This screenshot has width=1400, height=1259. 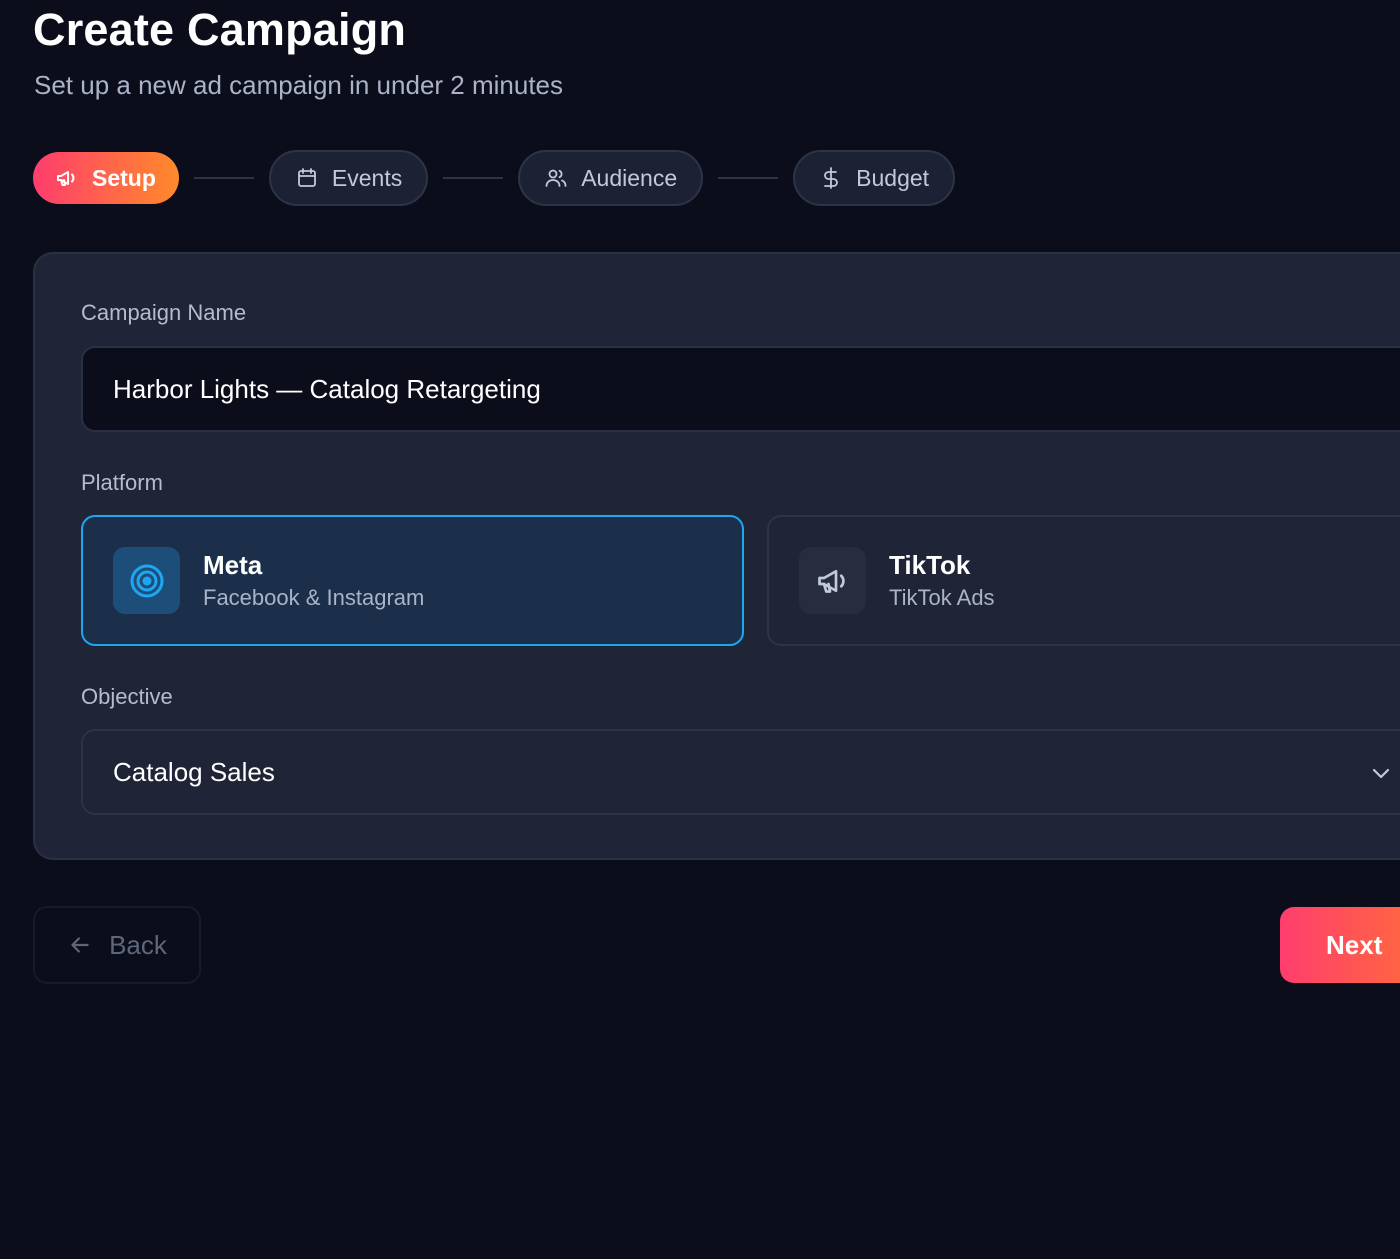 What do you see at coordinates (314, 597) in the screenshot?
I see `platform-description: Facebook & Instagram` at bounding box center [314, 597].